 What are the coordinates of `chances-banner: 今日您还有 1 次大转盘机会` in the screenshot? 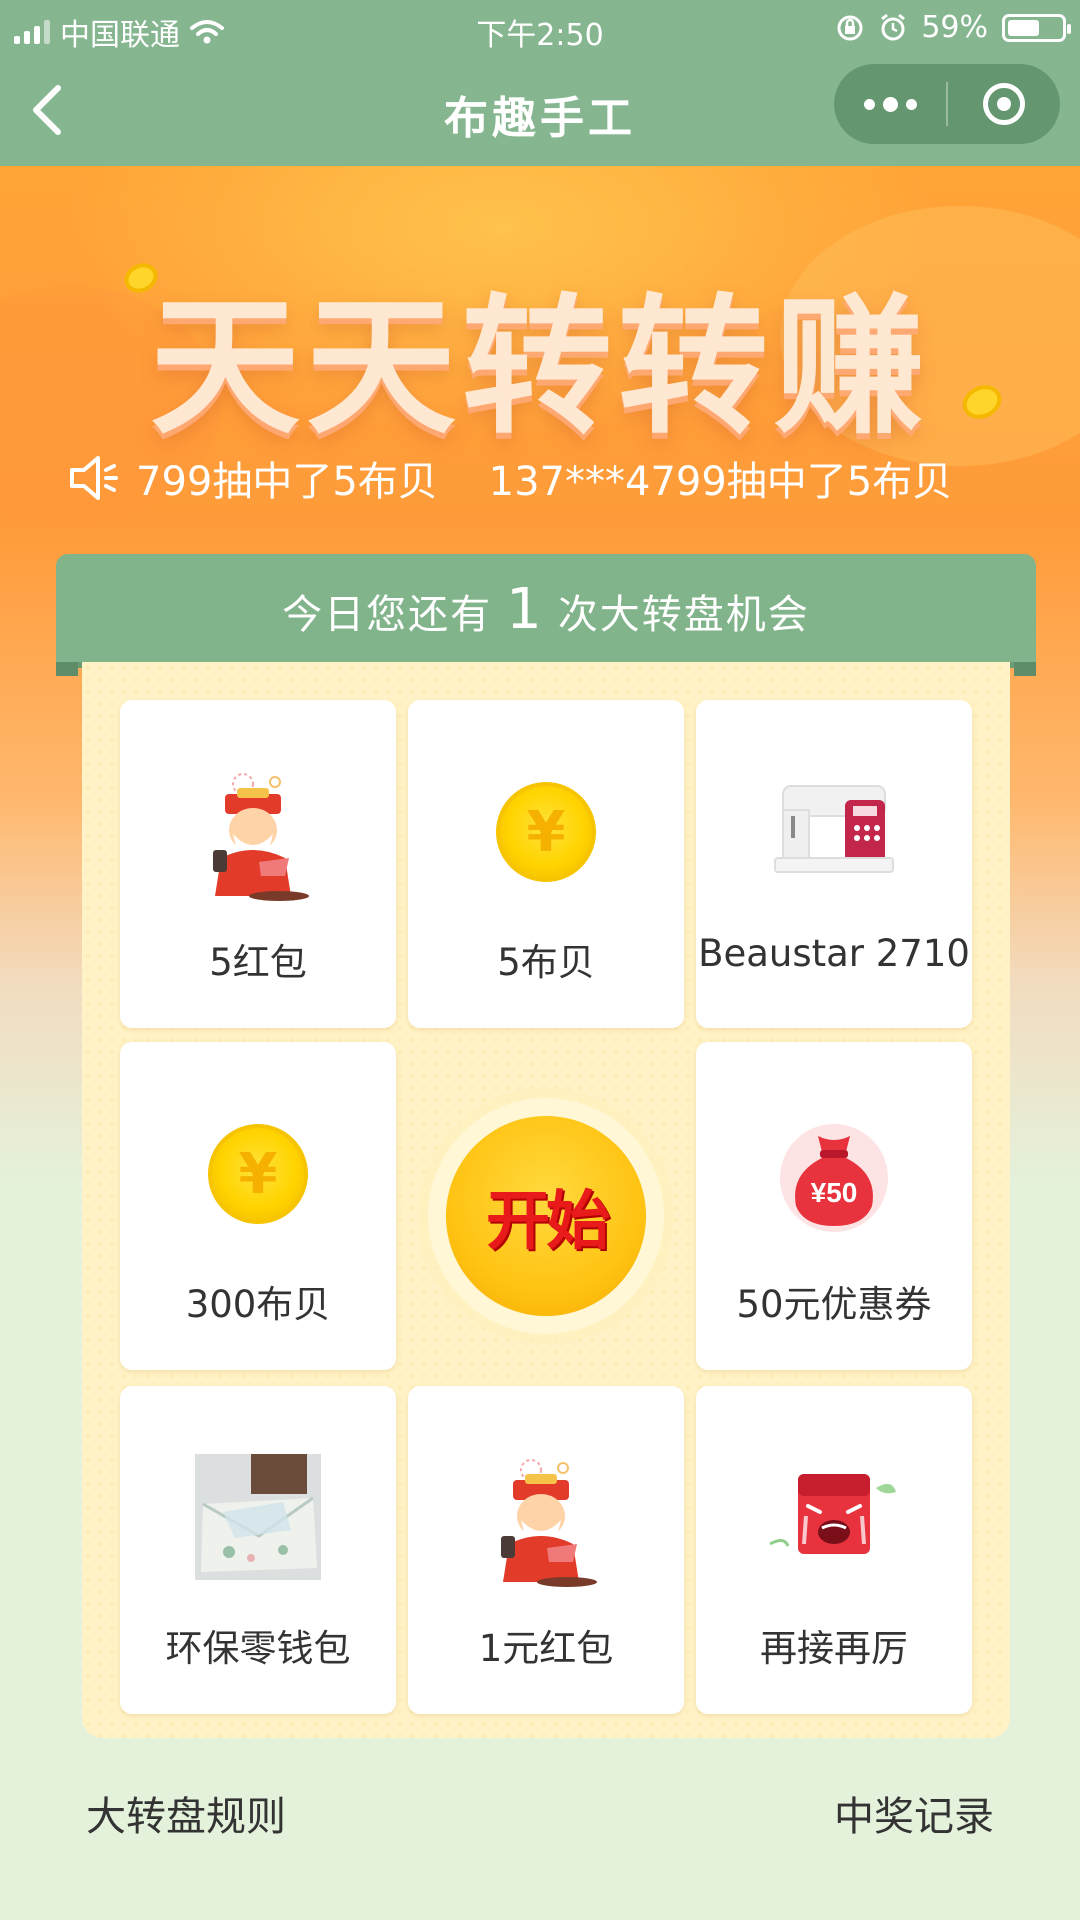 It's located at (546, 615).